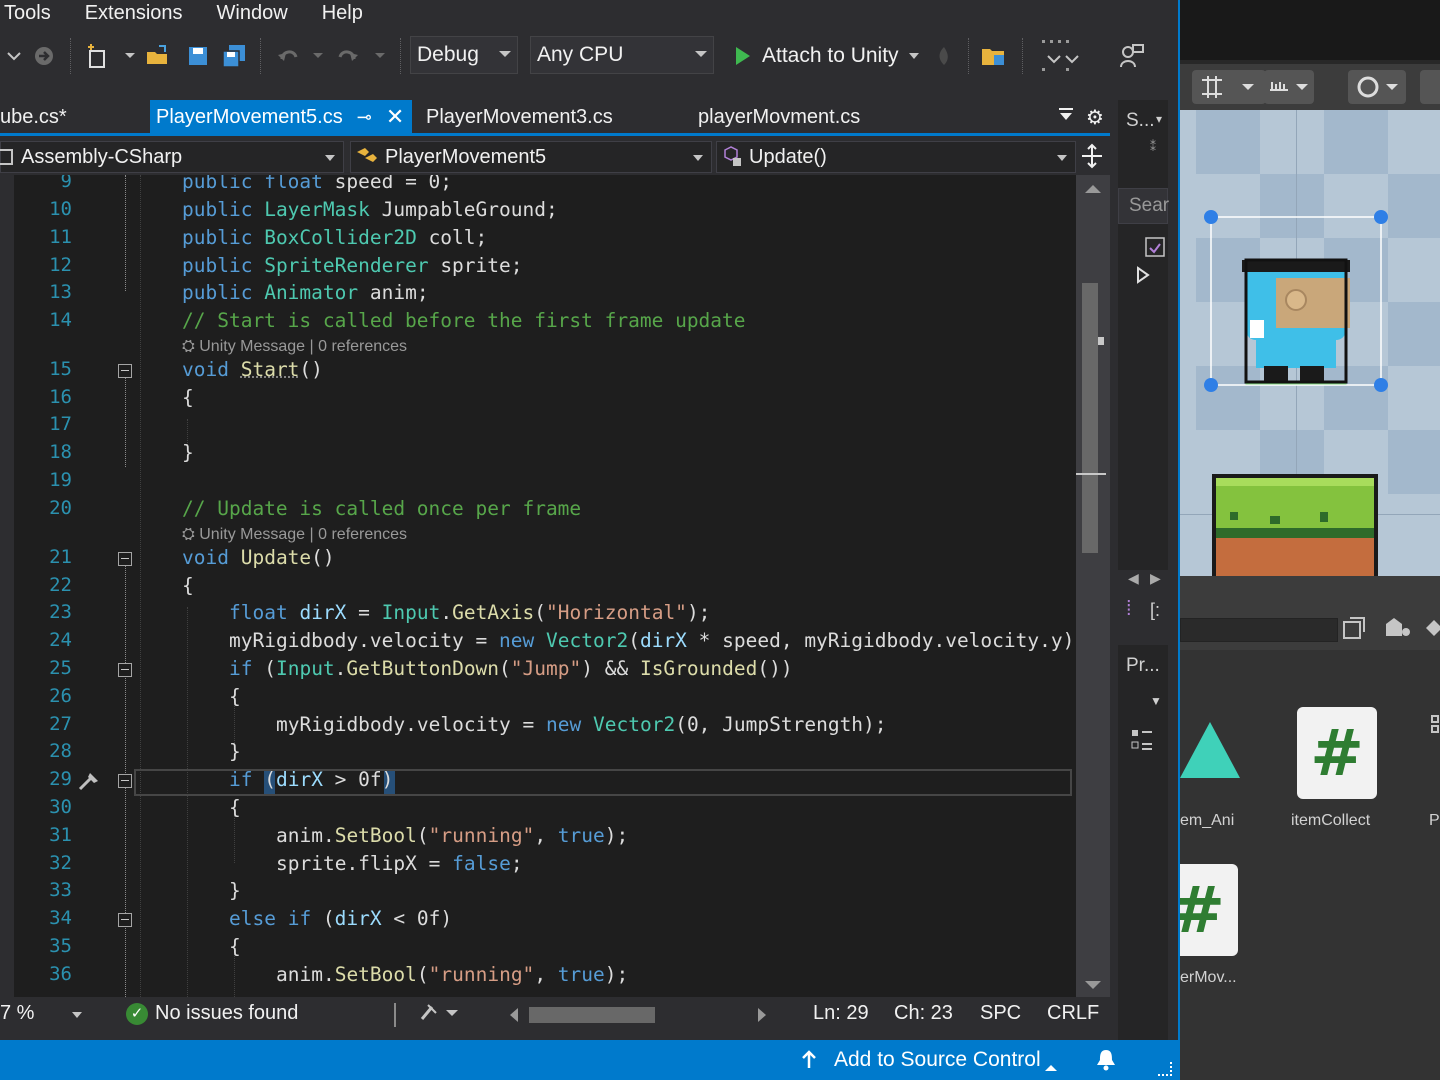 The image size is (1440, 1080). Describe the element at coordinates (923, 1013) in the screenshot. I see `char-indicator: Ch: 23` at that location.